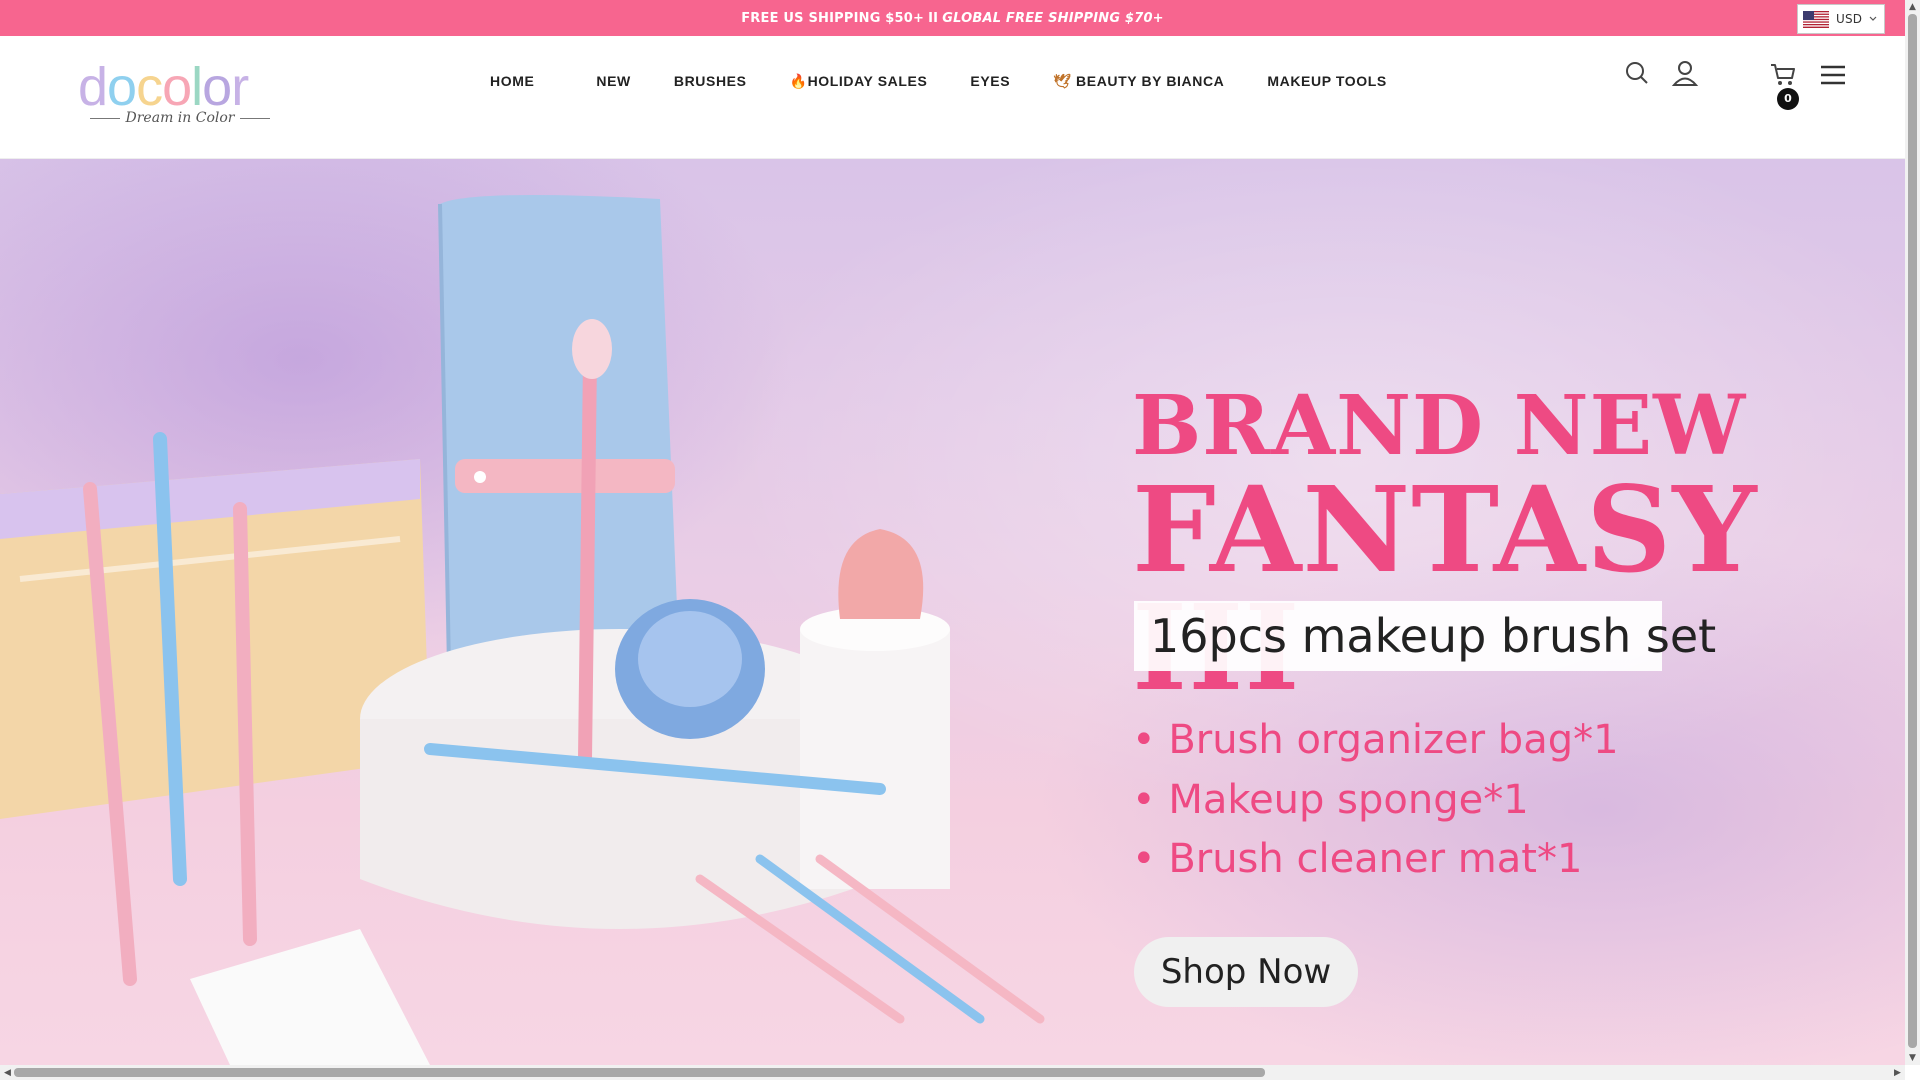  What do you see at coordinates (833, 18) in the screenshot?
I see `shipping-us-text: FREE US SHIPPING $50+` at bounding box center [833, 18].